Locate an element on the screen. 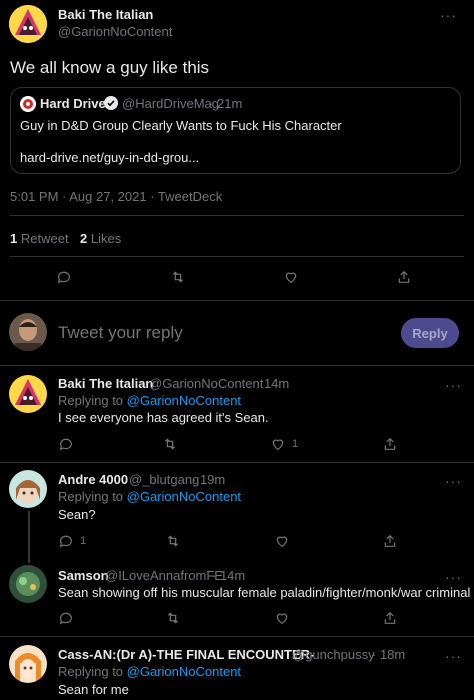 The width and height of the screenshot is (474, 700). quote-author-name: Hard Drive is located at coordinates (73, 103).